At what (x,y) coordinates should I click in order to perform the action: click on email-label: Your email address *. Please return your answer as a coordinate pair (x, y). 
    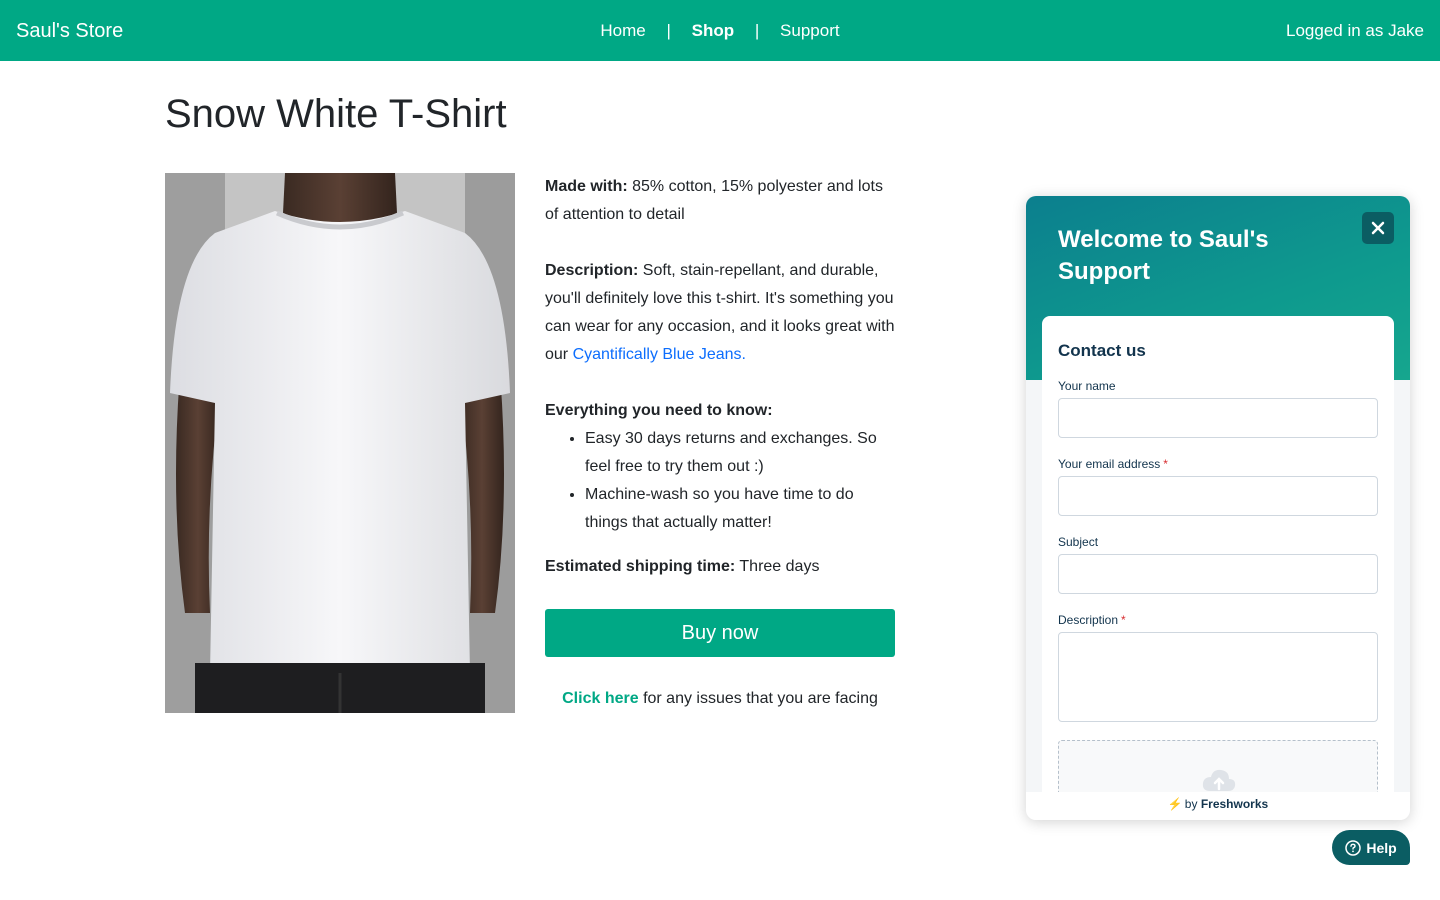
    Looking at the image, I should click on (1113, 464).